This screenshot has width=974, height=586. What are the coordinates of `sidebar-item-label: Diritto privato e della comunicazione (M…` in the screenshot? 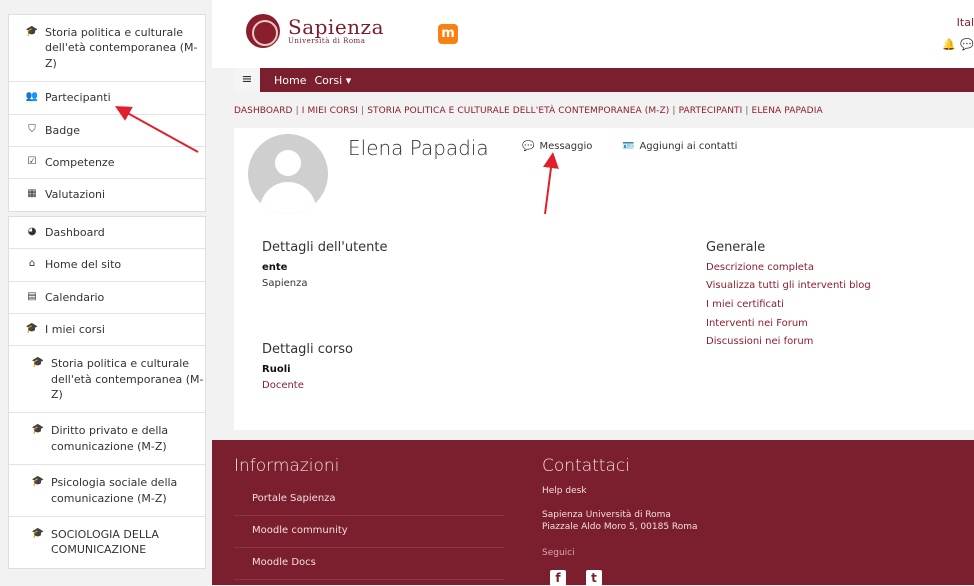 It's located at (110, 438).